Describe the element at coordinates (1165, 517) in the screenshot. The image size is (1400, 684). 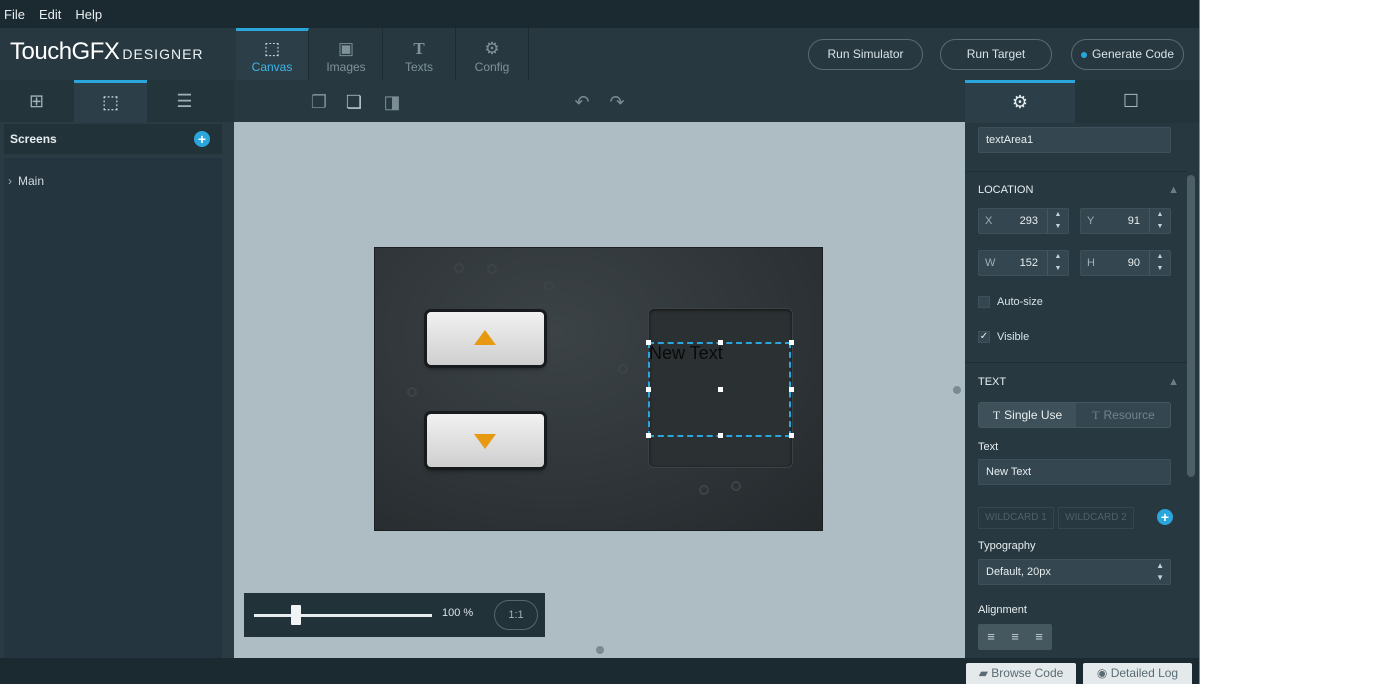
I see `add-wildcard-icon: +` at that location.